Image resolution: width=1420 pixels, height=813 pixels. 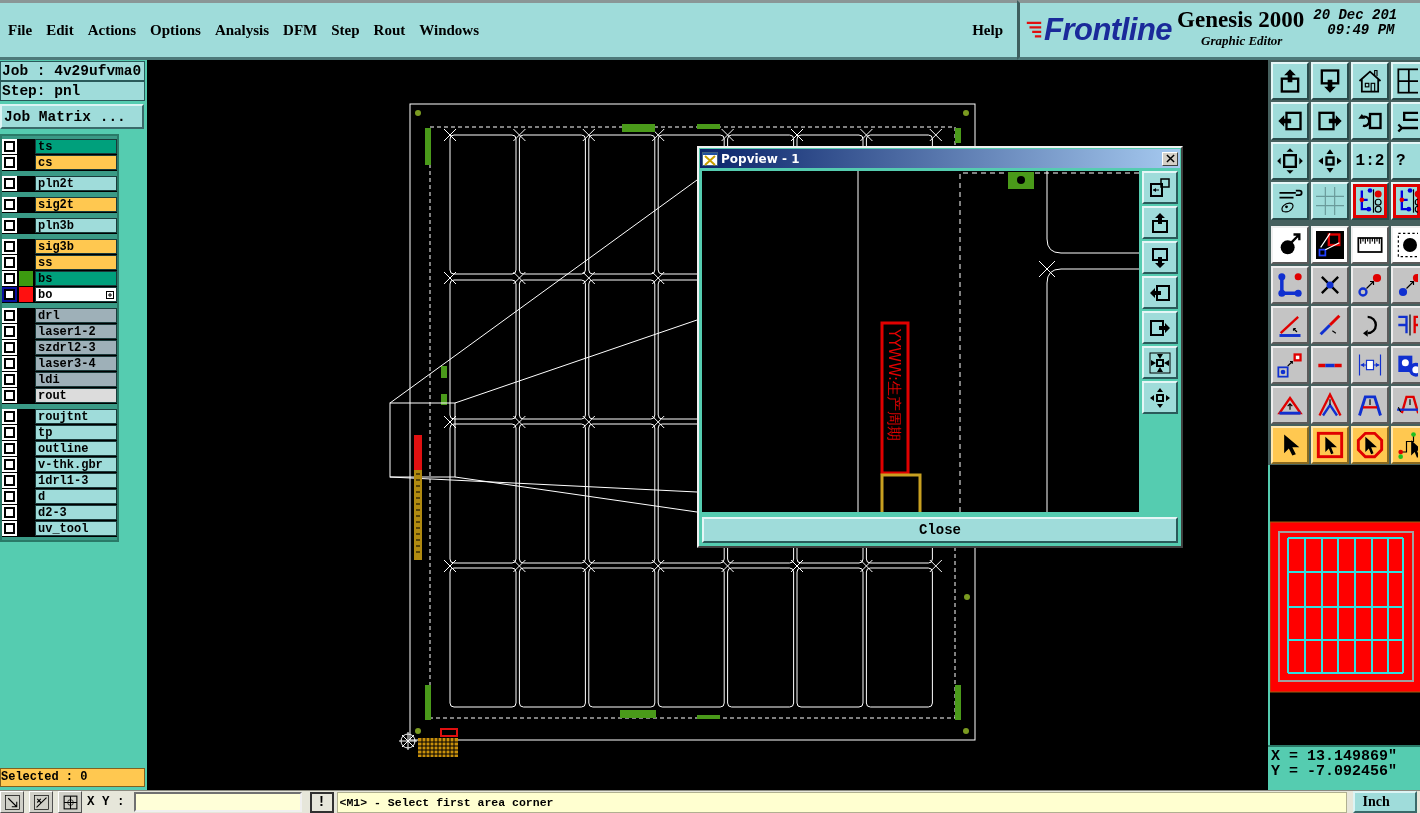 I want to click on layer-name: tp, so click(x=76, y=432).